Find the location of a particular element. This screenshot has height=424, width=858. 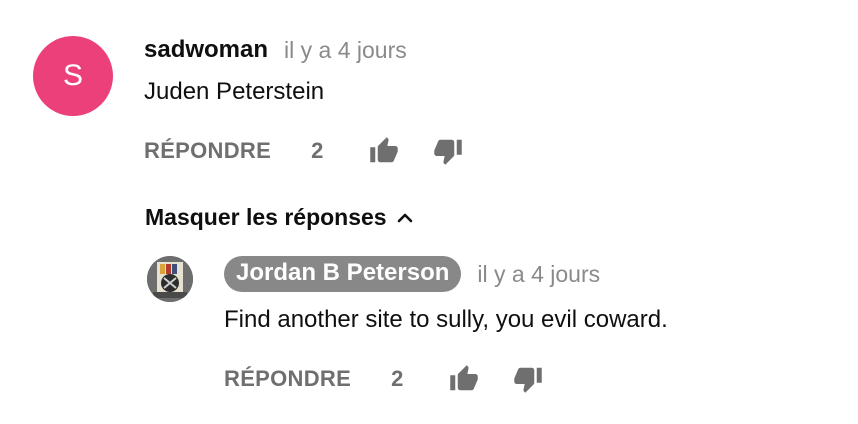

avatar-letter: S is located at coordinates (72, 75).